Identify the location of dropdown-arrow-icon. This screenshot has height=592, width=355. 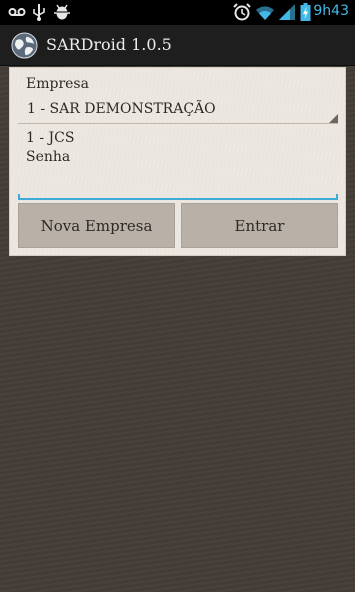
(333, 118).